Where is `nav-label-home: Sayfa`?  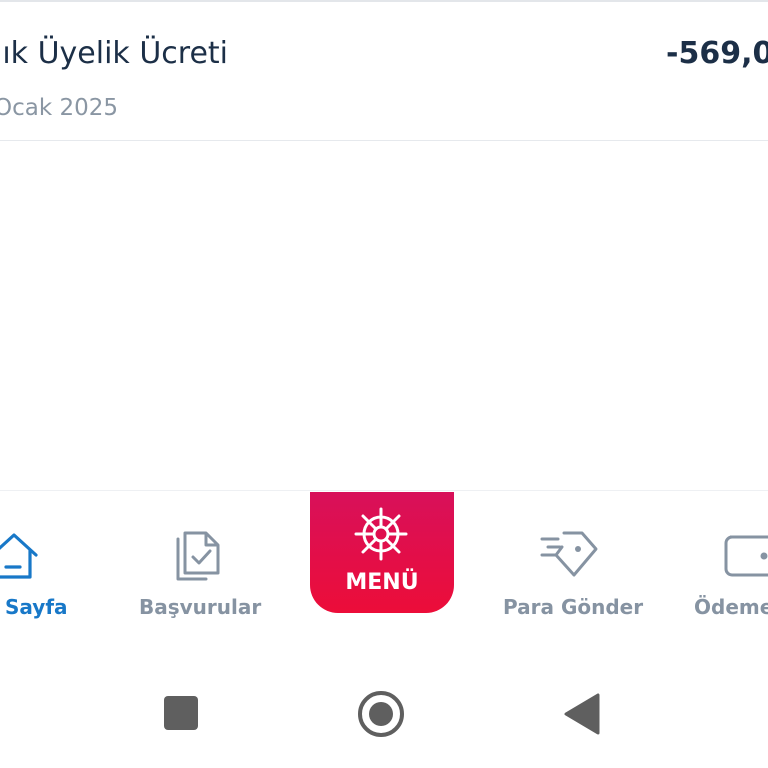 nav-label-home: Sayfa is located at coordinates (36, 607).